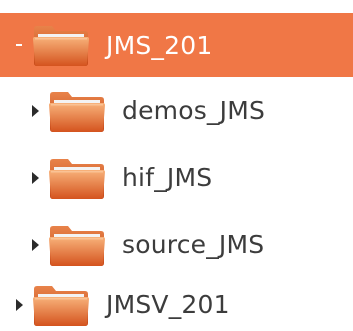 The height and width of the screenshot is (331, 353). Describe the element at coordinates (193, 244) in the screenshot. I see `tree-row-label: source_JMS` at that location.